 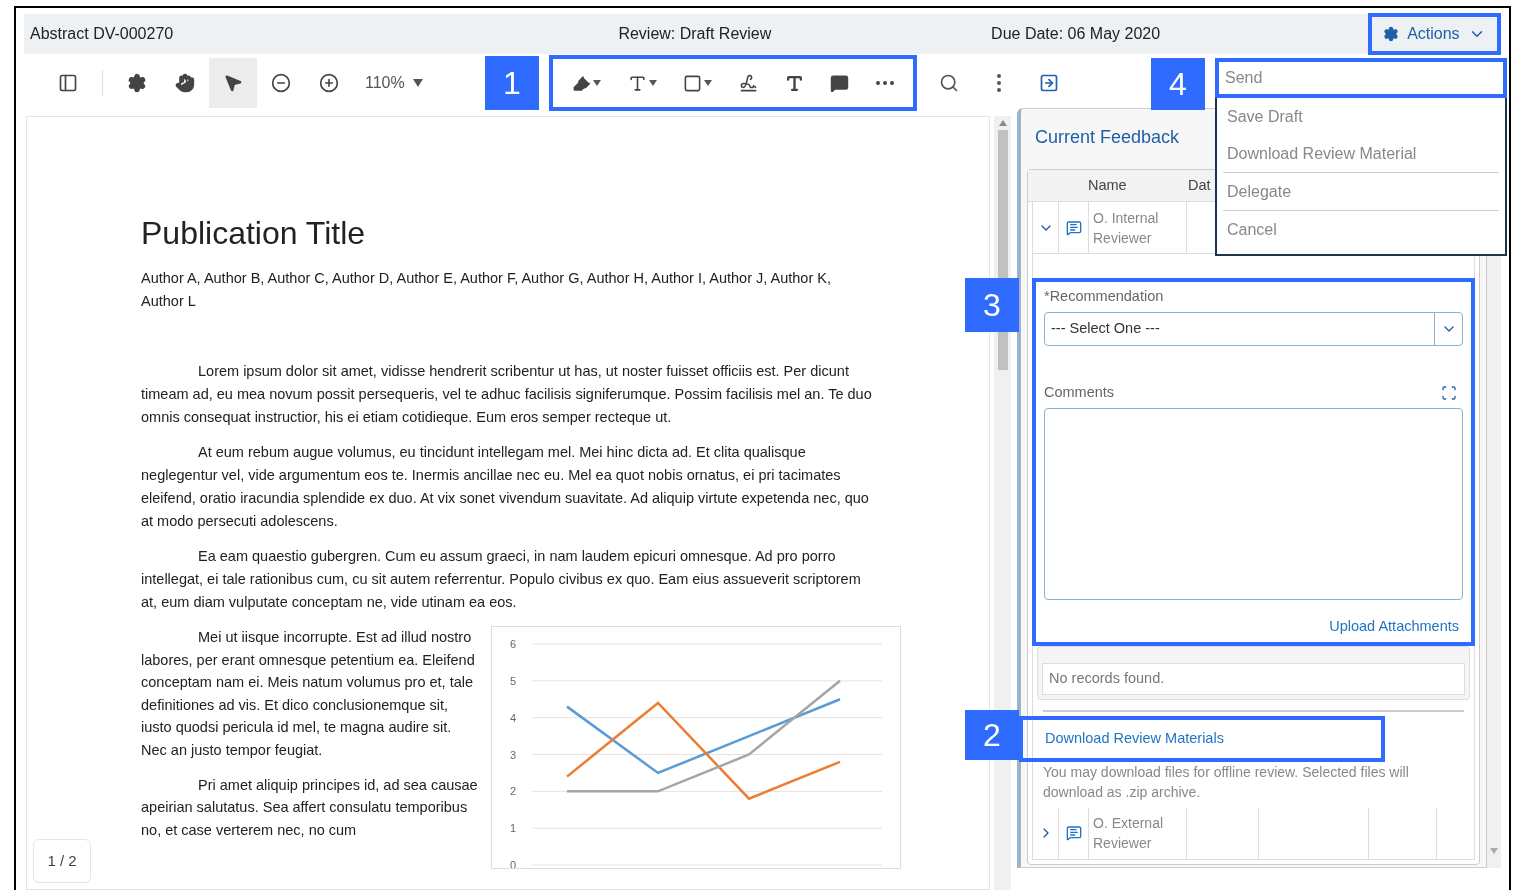 What do you see at coordinates (1434, 34) in the screenshot?
I see `actions-button: Actions` at bounding box center [1434, 34].